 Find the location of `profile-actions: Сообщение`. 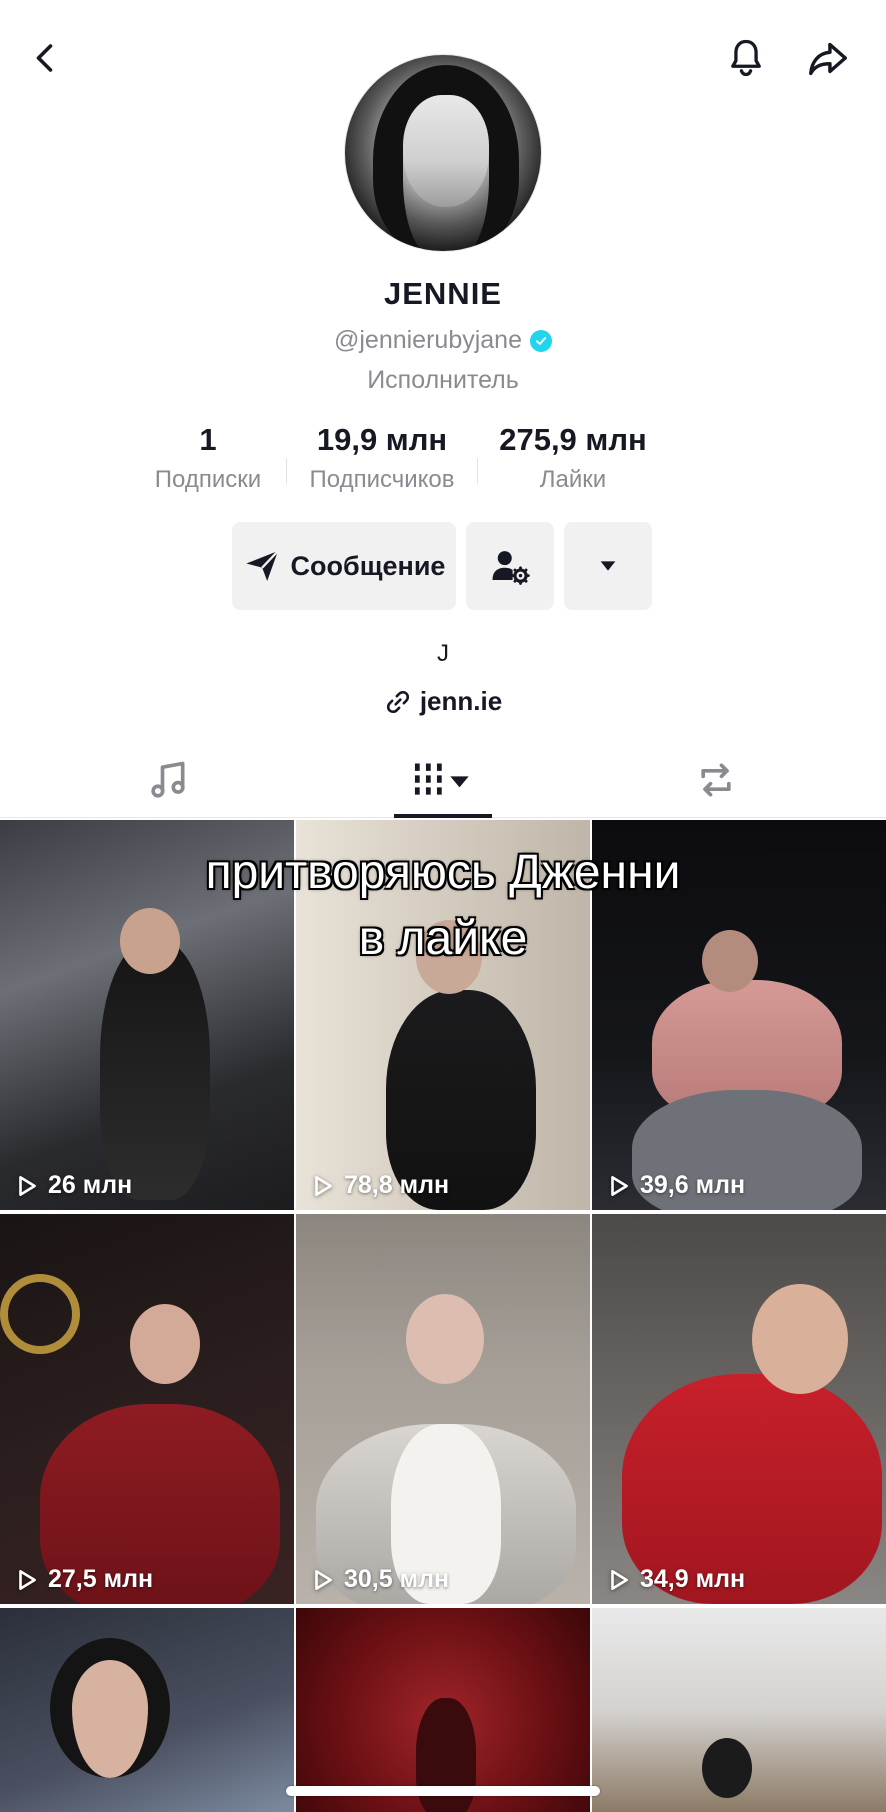

profile-actions: Сообщение is located at coordinates (442, 567).